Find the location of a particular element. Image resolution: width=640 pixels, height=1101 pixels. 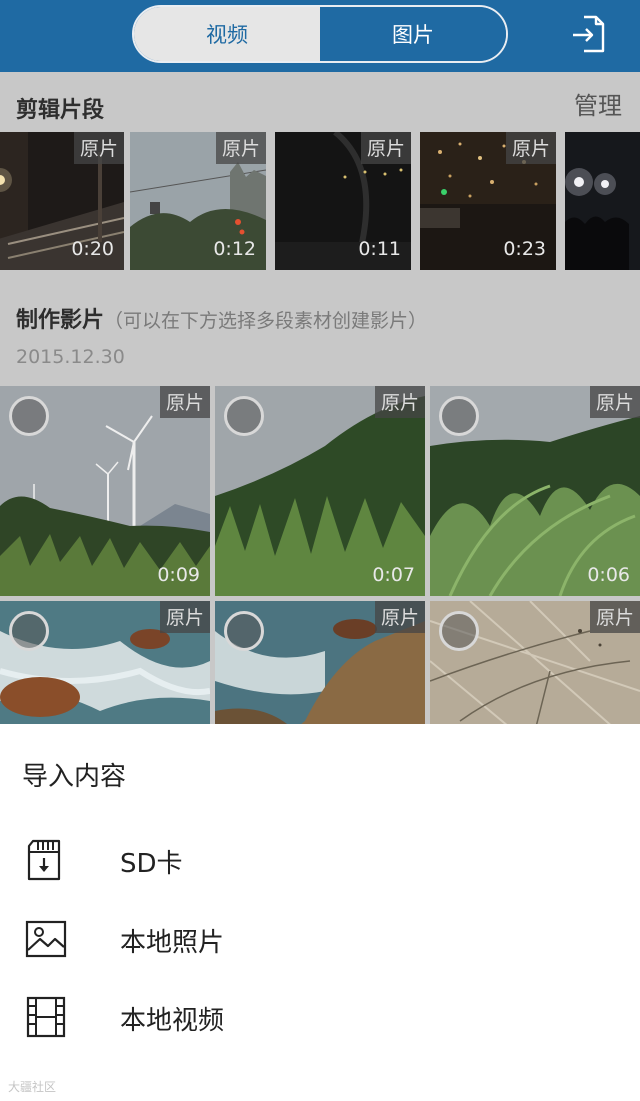

media-tile: 原片 0:07 is located at coordinates (320, 491).